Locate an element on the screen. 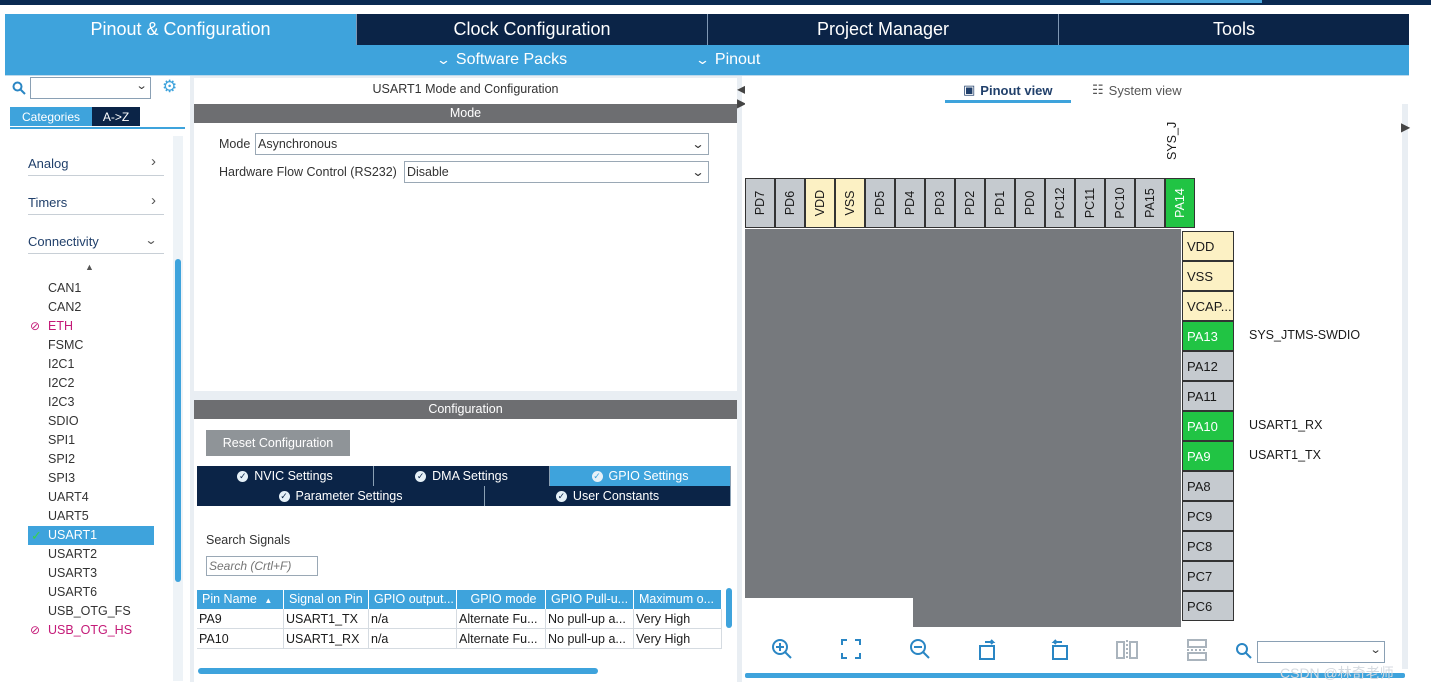 This screenshot has width=1431, height=690. pin-pa8: PA8 is located at coordinates (1208, 486).